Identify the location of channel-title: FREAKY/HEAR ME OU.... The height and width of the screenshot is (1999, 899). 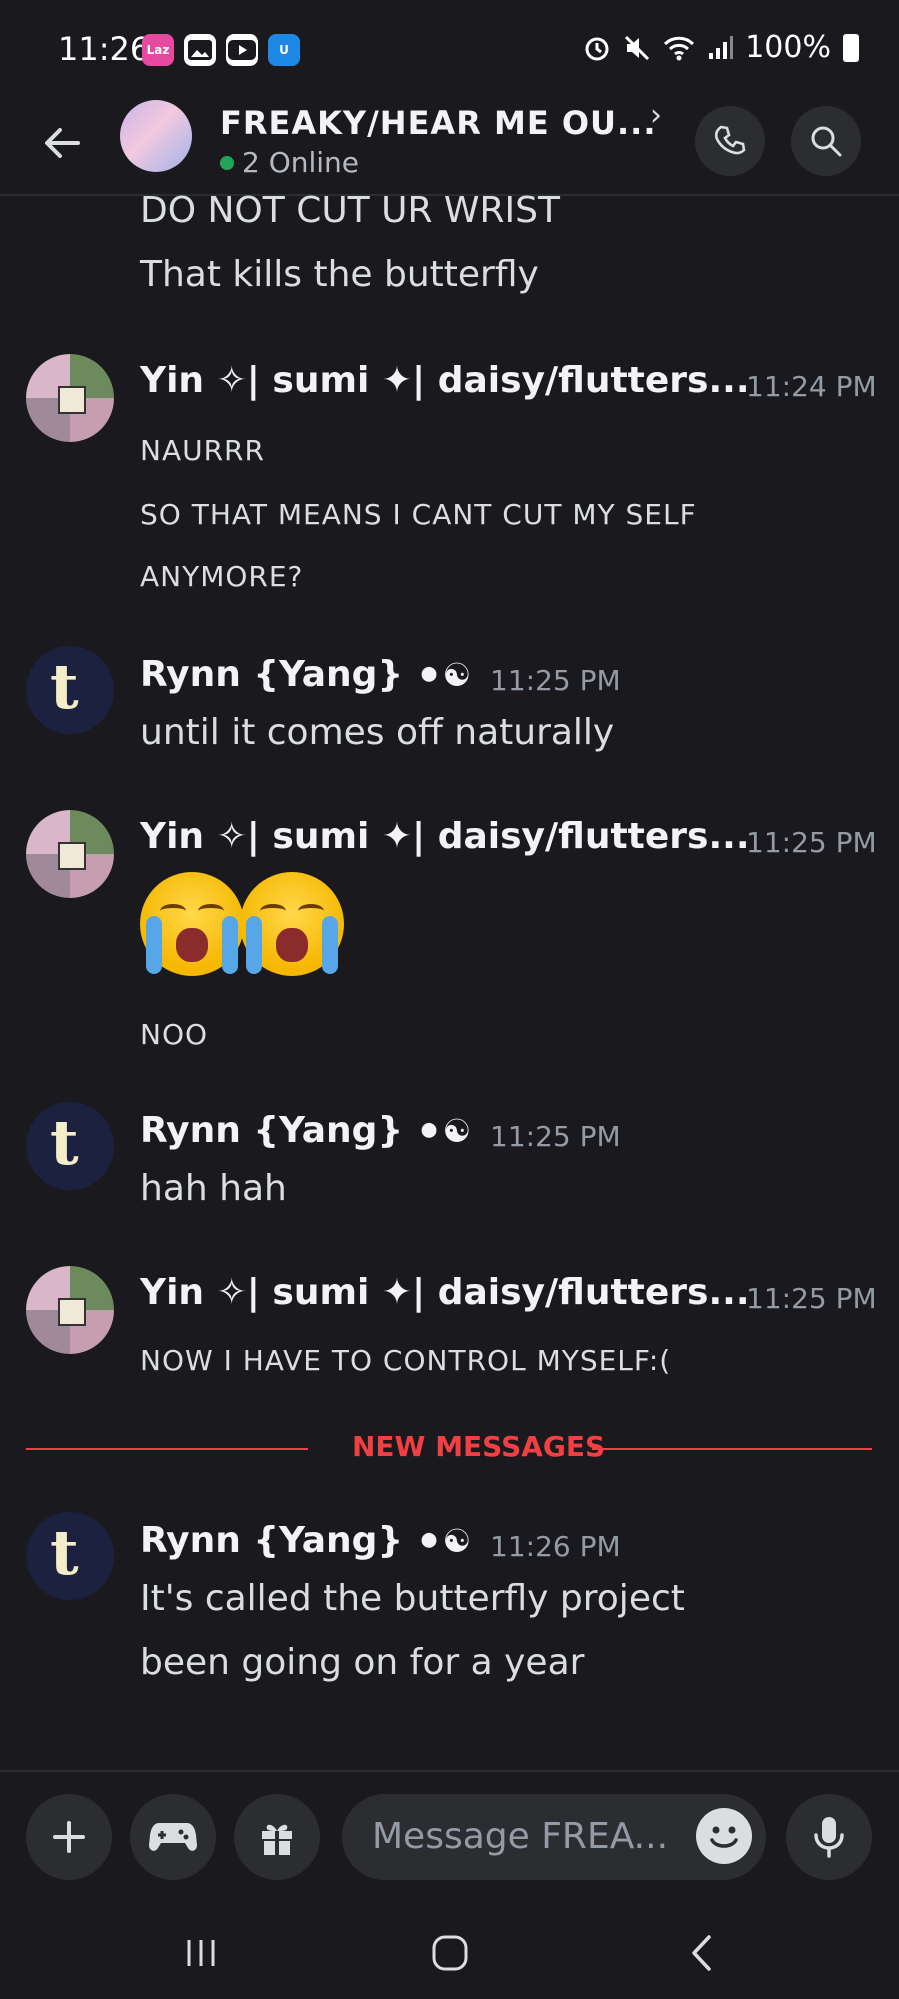
(438, 123).